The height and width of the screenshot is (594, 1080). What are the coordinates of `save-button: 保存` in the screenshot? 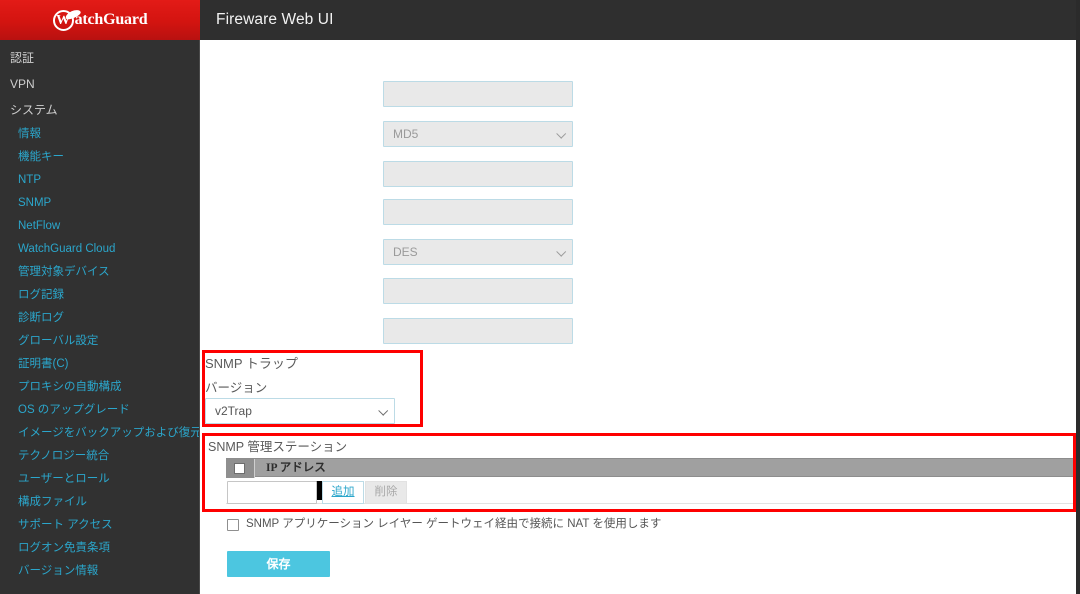 It's located at (278, 564).